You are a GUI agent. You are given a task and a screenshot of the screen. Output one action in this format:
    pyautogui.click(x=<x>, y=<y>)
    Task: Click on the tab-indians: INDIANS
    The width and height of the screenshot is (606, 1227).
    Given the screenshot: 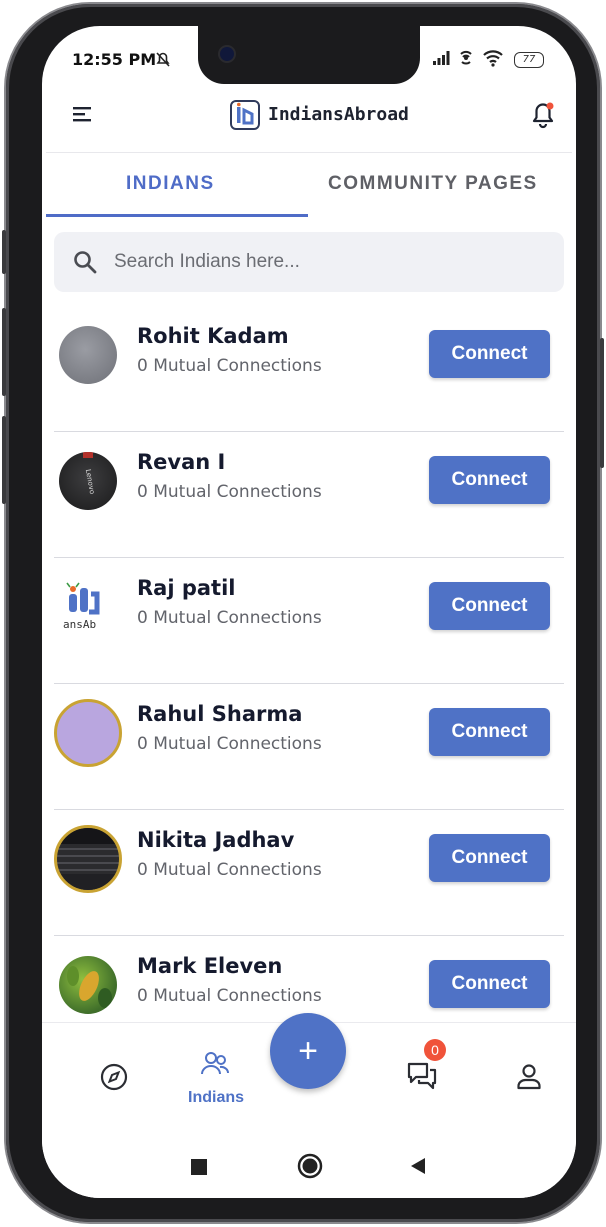 What is the action you would take?
    pyautogui.click(x=170, y=184)
    